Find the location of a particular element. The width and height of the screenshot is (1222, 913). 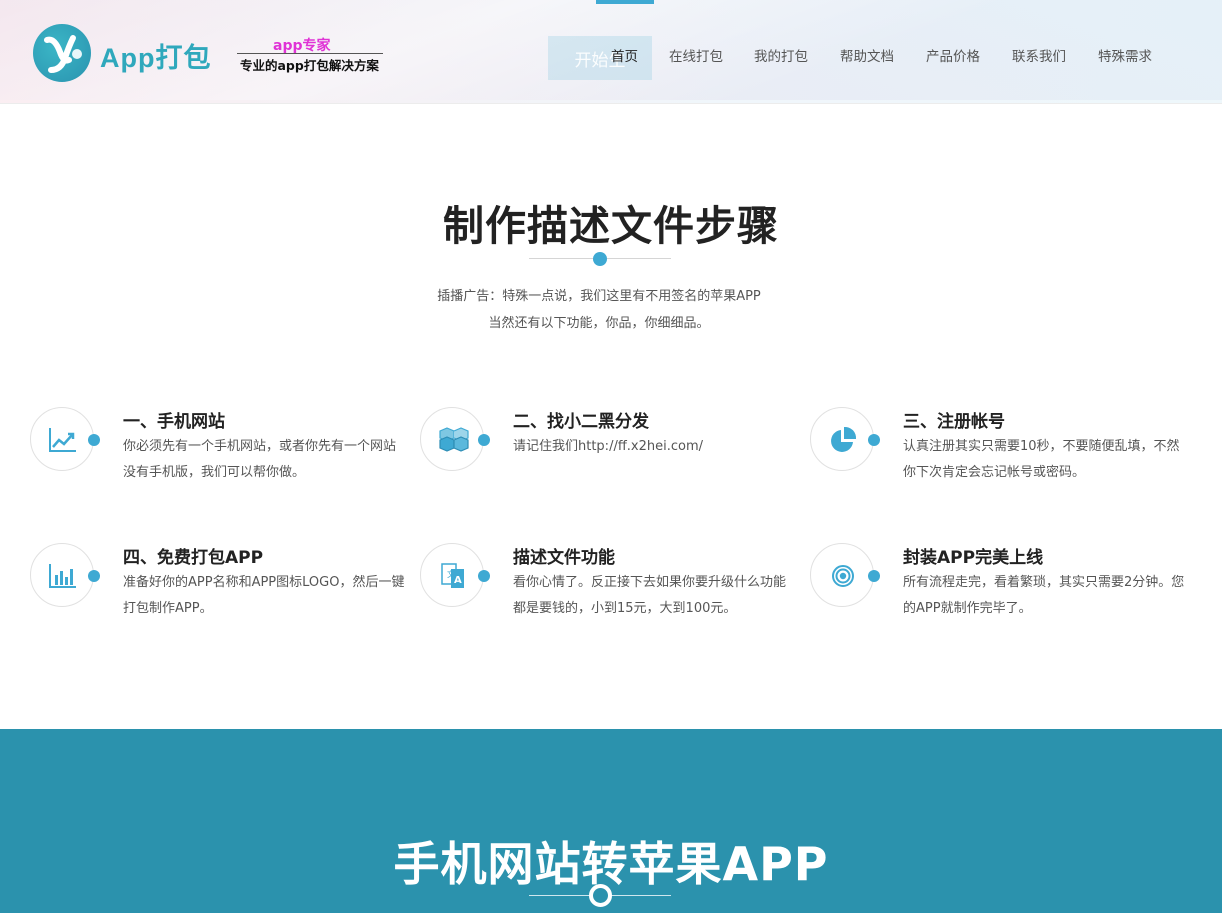

translate-icon: 文 A is located at coordinates (452, 575).